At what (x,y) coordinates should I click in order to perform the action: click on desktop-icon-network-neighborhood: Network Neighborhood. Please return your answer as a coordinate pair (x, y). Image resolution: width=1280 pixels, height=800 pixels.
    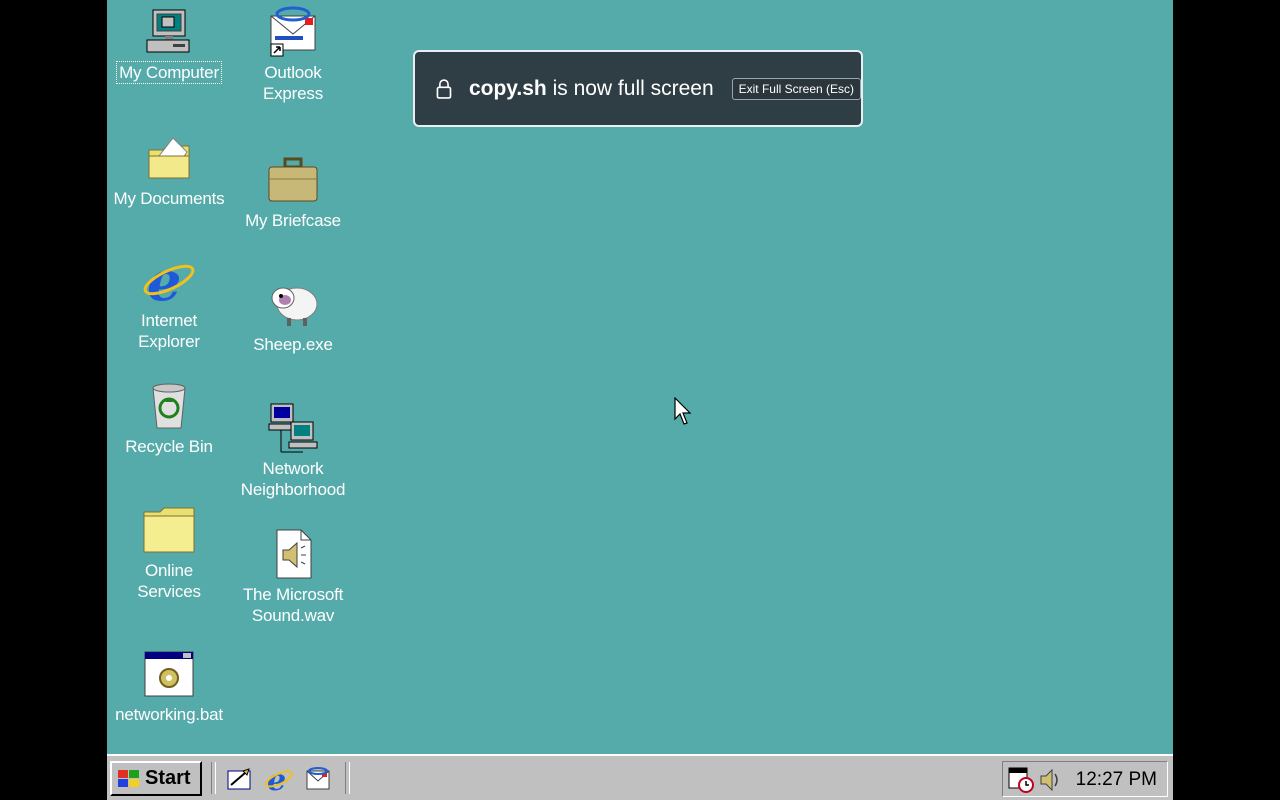
    Looking at the image, I should click on (293, 450).